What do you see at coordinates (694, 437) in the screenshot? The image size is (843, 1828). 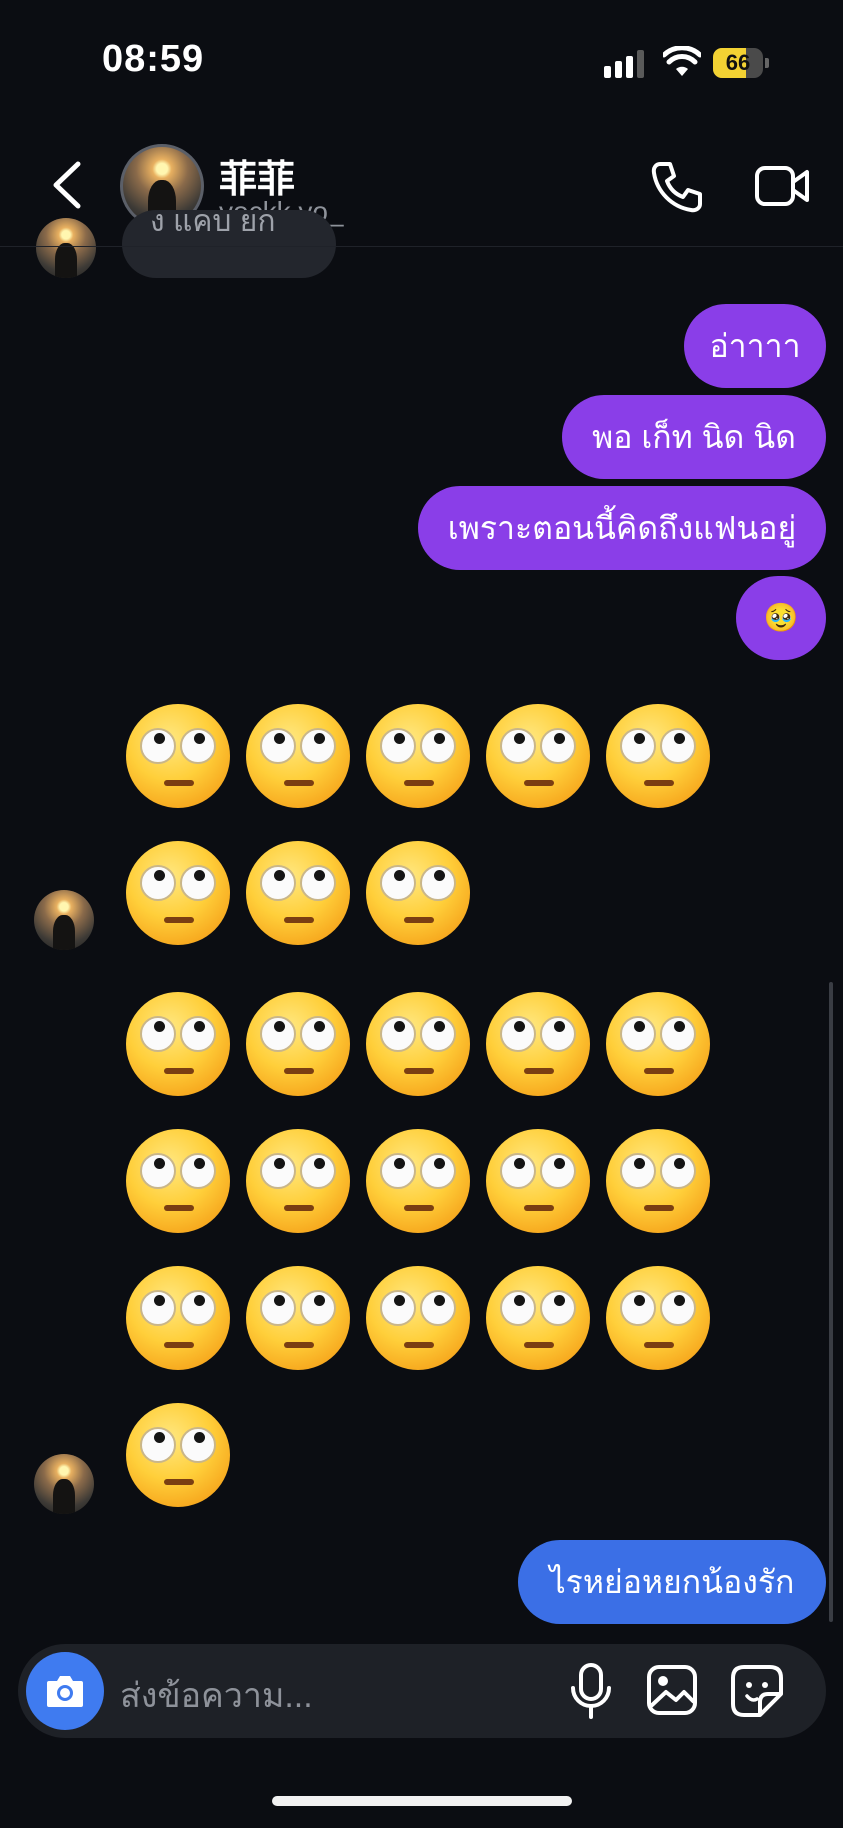 I see `sent-message: พอ เก็ท นิด นิด` at bounding box center [694, 437].